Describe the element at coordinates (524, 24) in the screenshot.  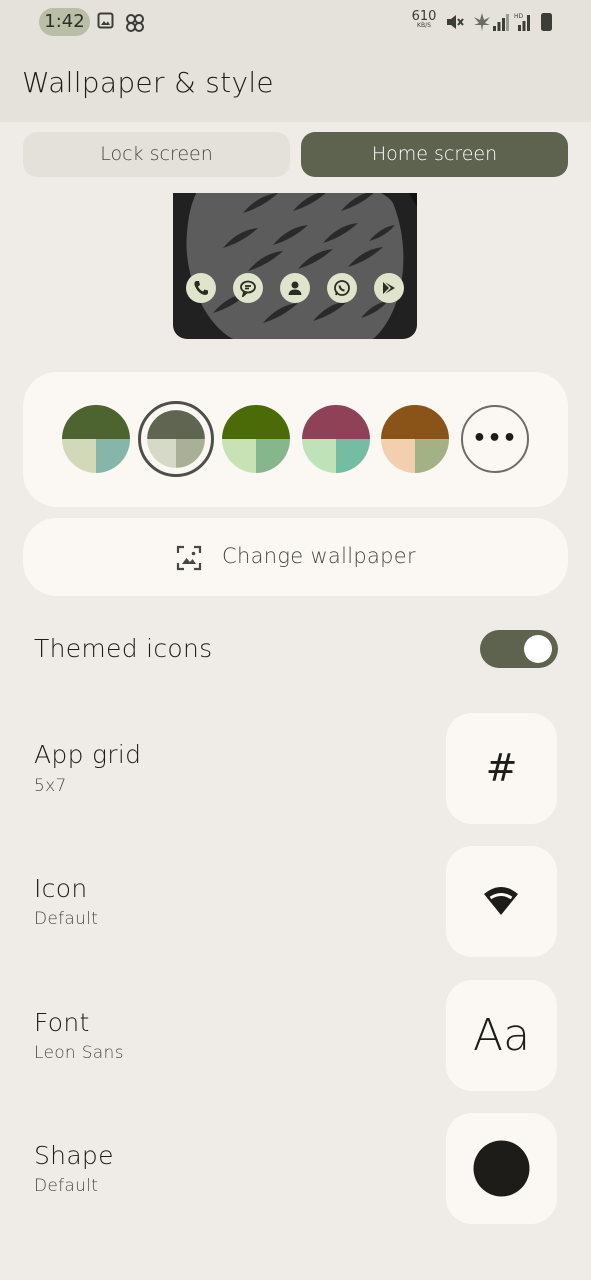
I see `hd-signal-icon: HD` at that location.